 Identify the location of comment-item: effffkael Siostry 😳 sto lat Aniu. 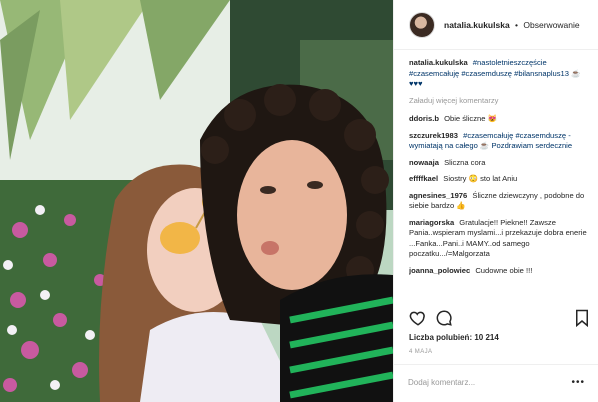
(500, 179).